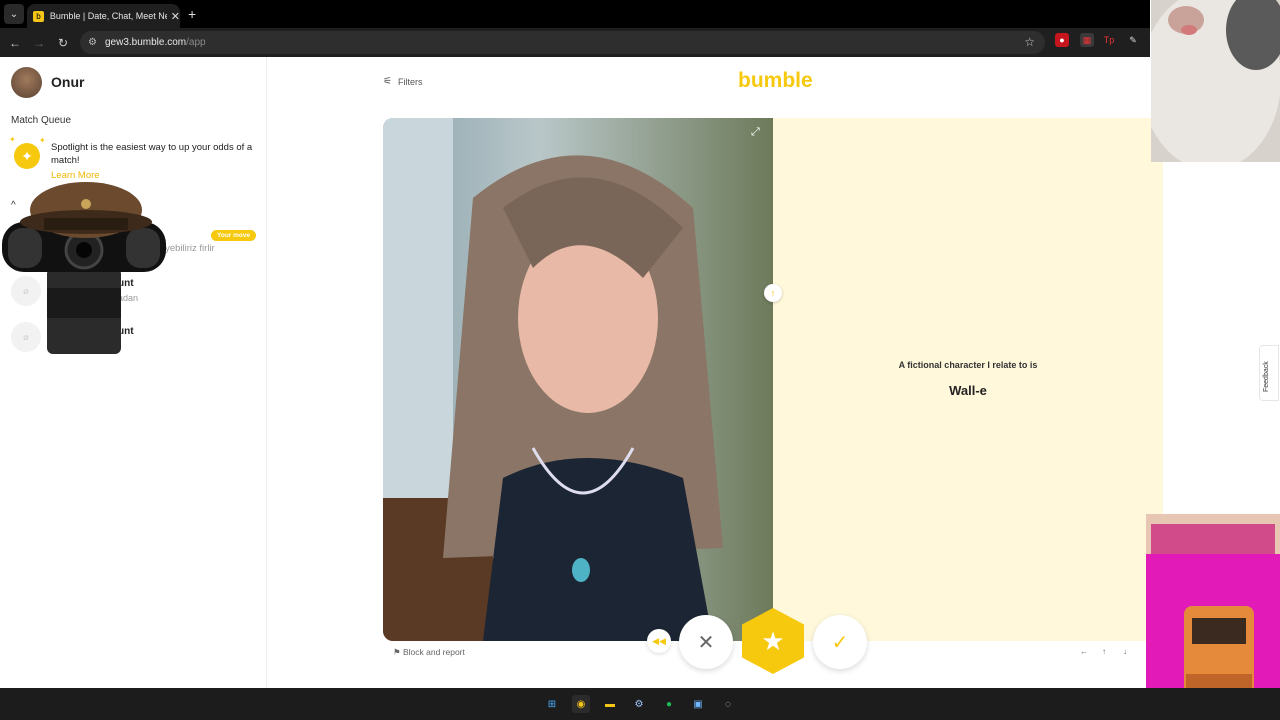  What do you see at coordinates (39, 43) in the screenshot?
I see `forward-arrow-icon: →` at bounding box center [39, 43].